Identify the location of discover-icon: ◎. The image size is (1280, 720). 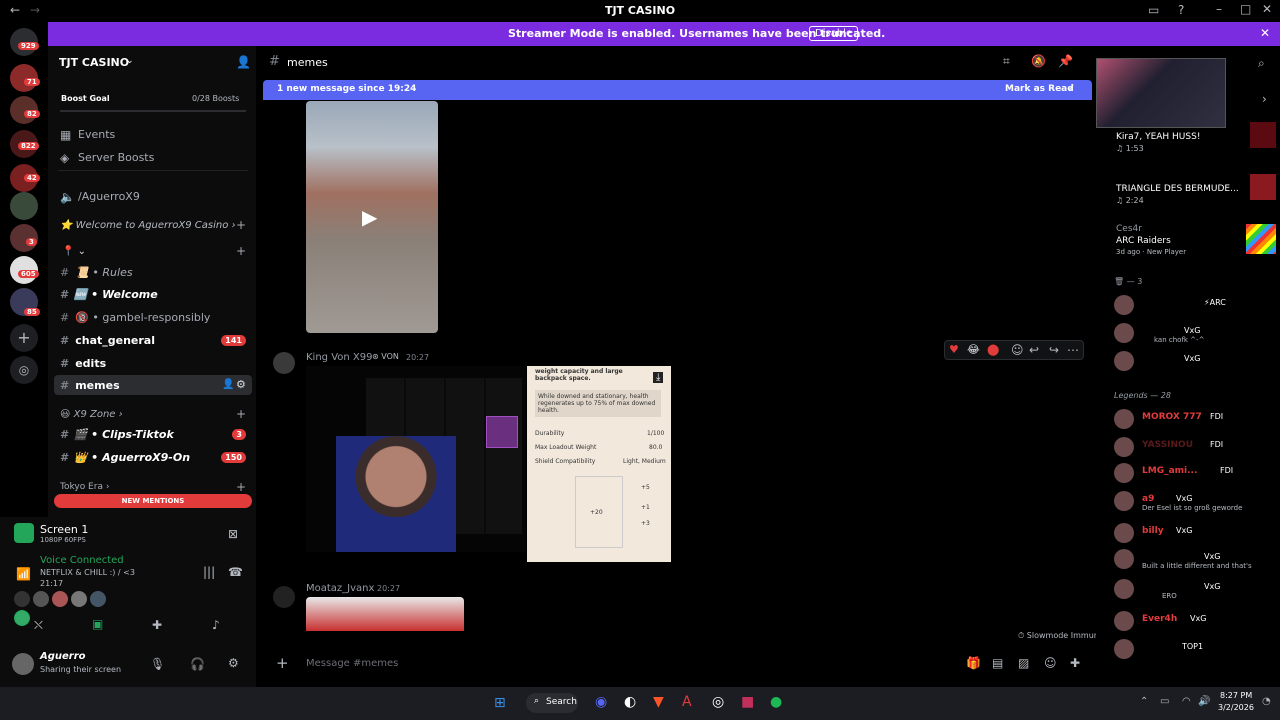
(24, 370).